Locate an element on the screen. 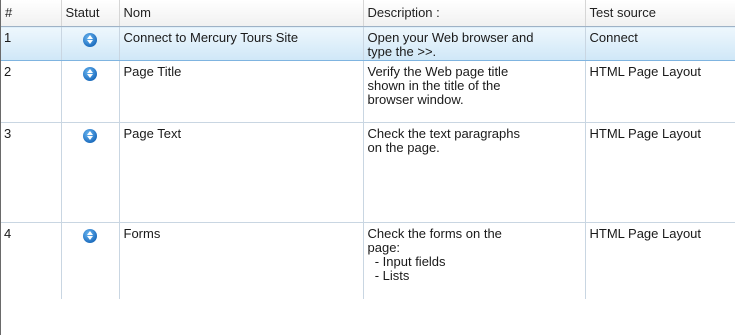  row-description: Open your Web browser and type the >>. is located at coordinates (474, 43).